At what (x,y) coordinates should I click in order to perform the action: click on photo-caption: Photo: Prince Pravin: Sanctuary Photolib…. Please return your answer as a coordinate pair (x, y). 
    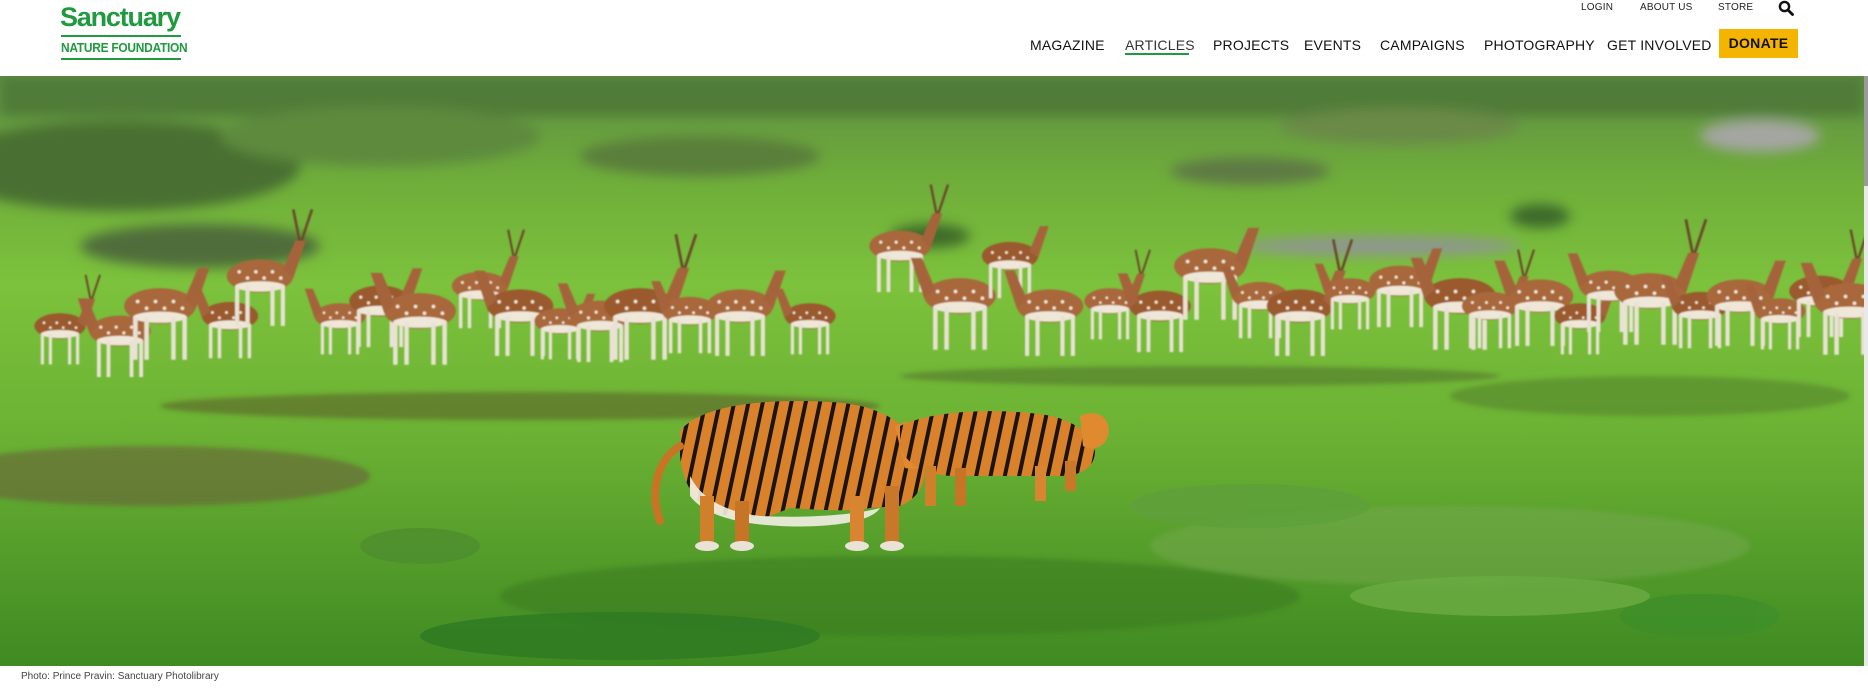
    Looking at the image, I should click on (120, 676).